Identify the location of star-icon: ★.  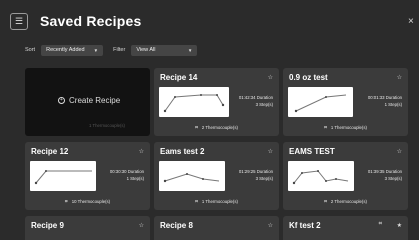
(399, 225).